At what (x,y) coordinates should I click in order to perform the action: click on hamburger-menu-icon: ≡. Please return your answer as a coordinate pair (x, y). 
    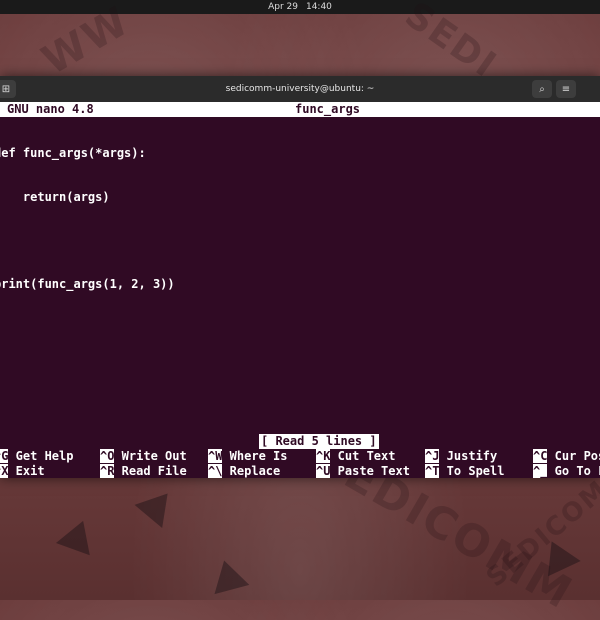
    Looking at the image, I should click on (566, 89).